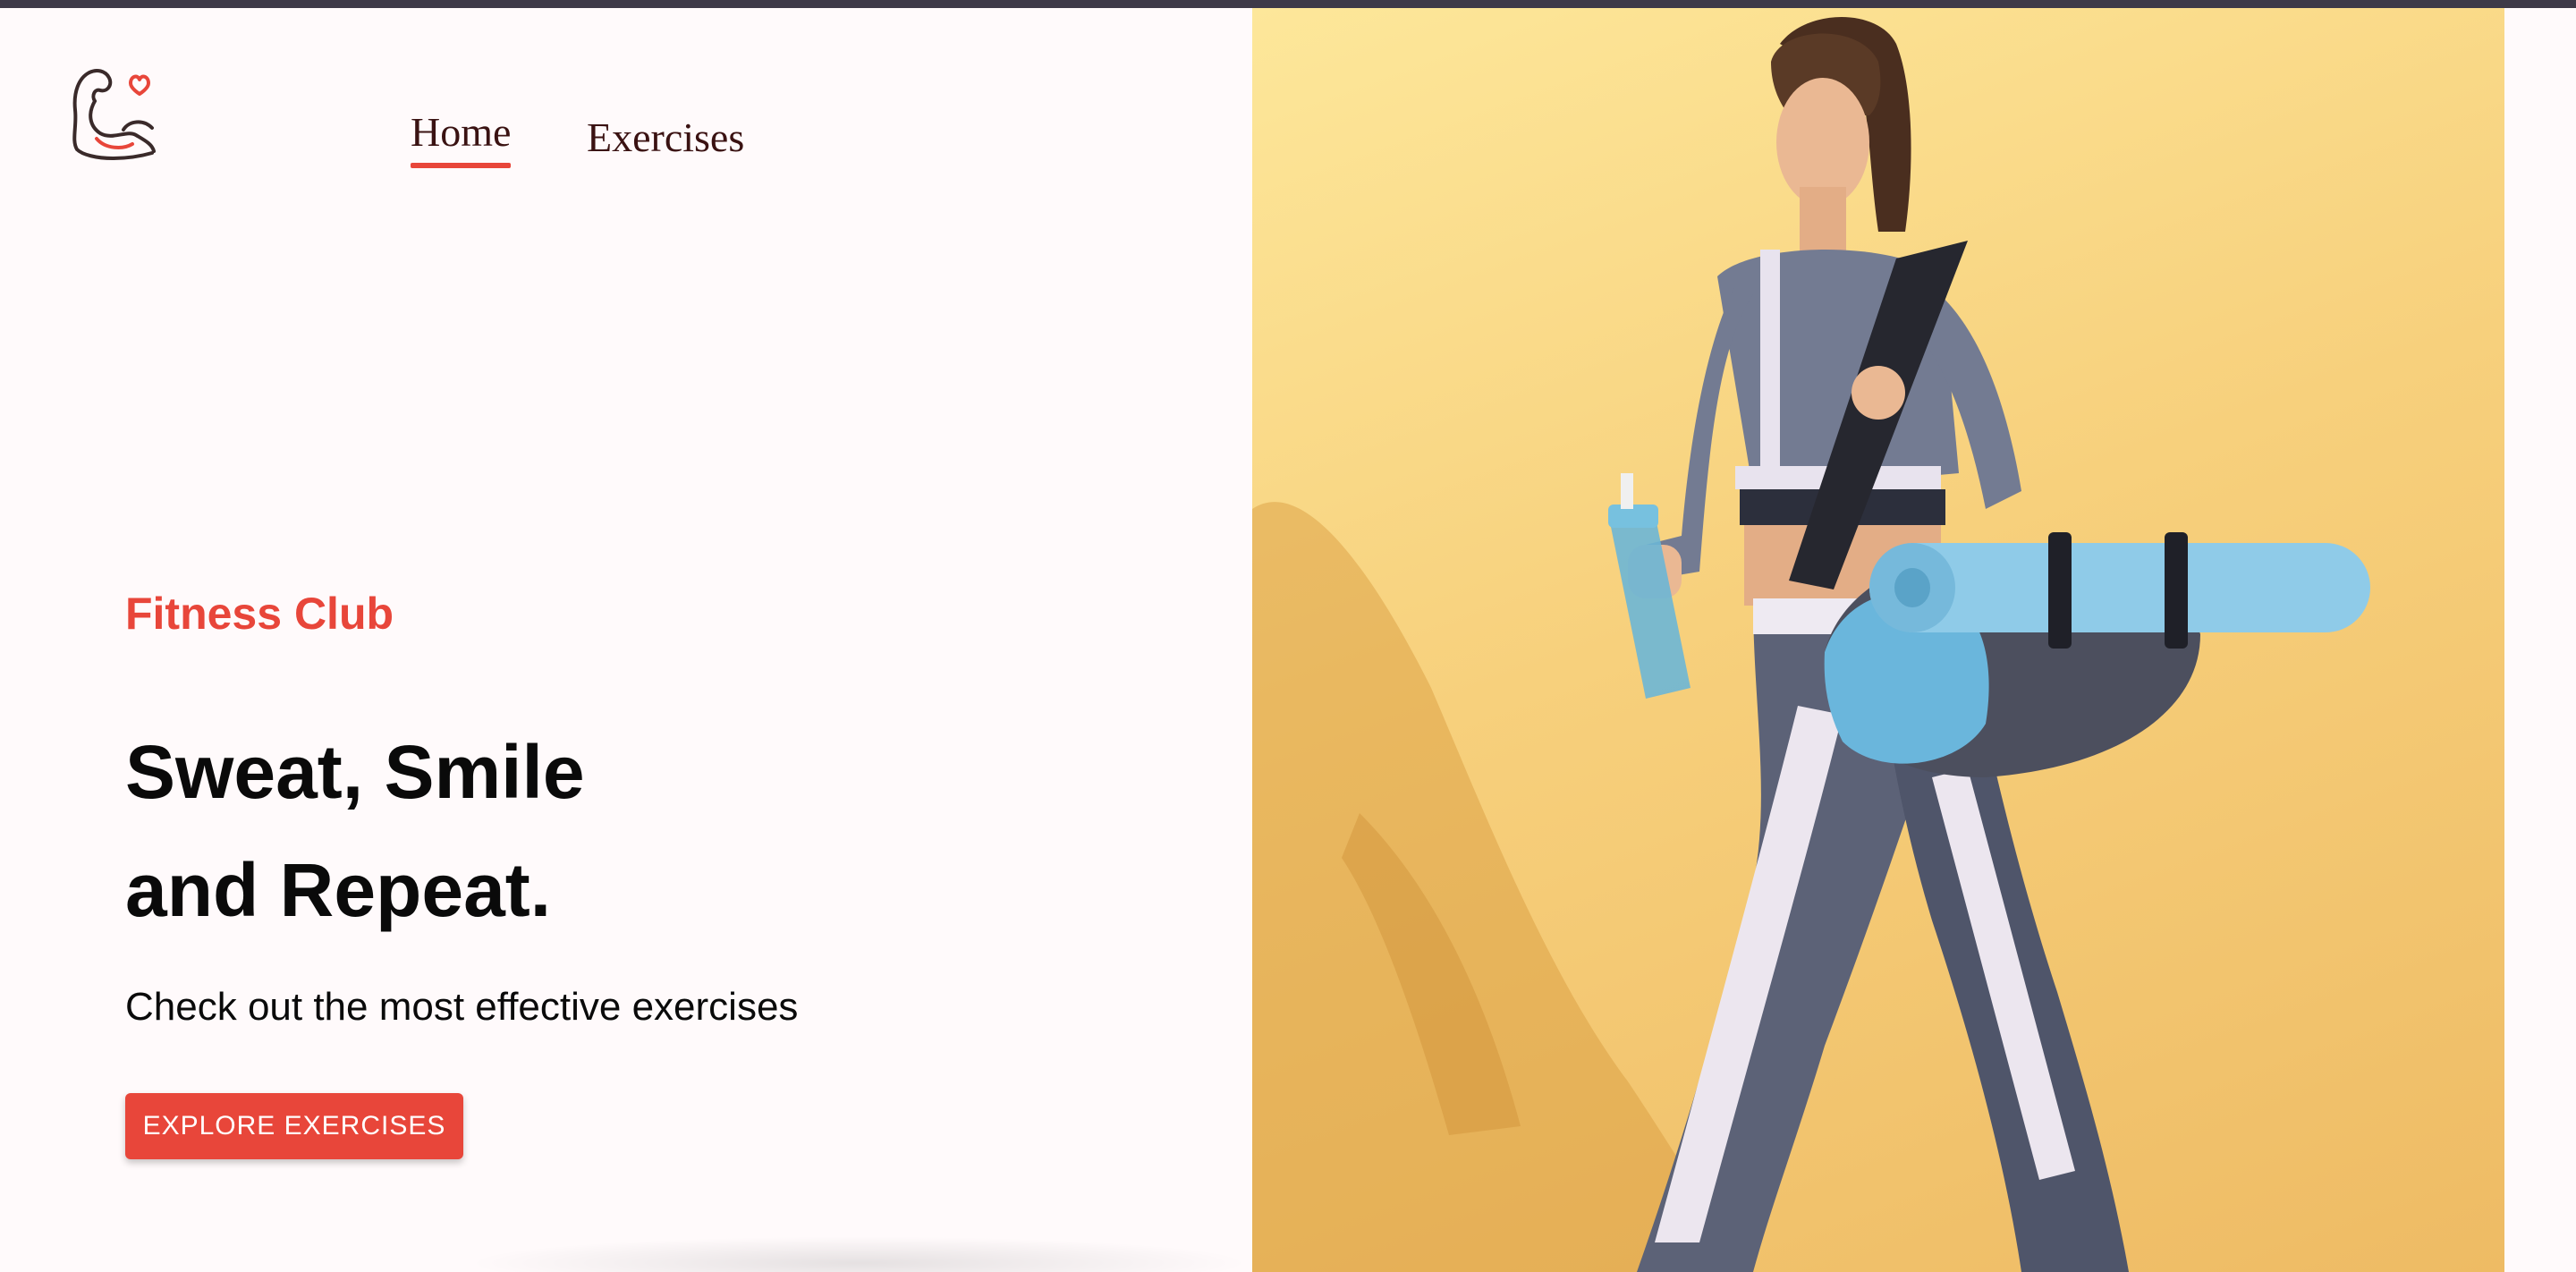 This screenshot has width=2576, height=1272. I want to click on page-margin, so click(2540, 640).